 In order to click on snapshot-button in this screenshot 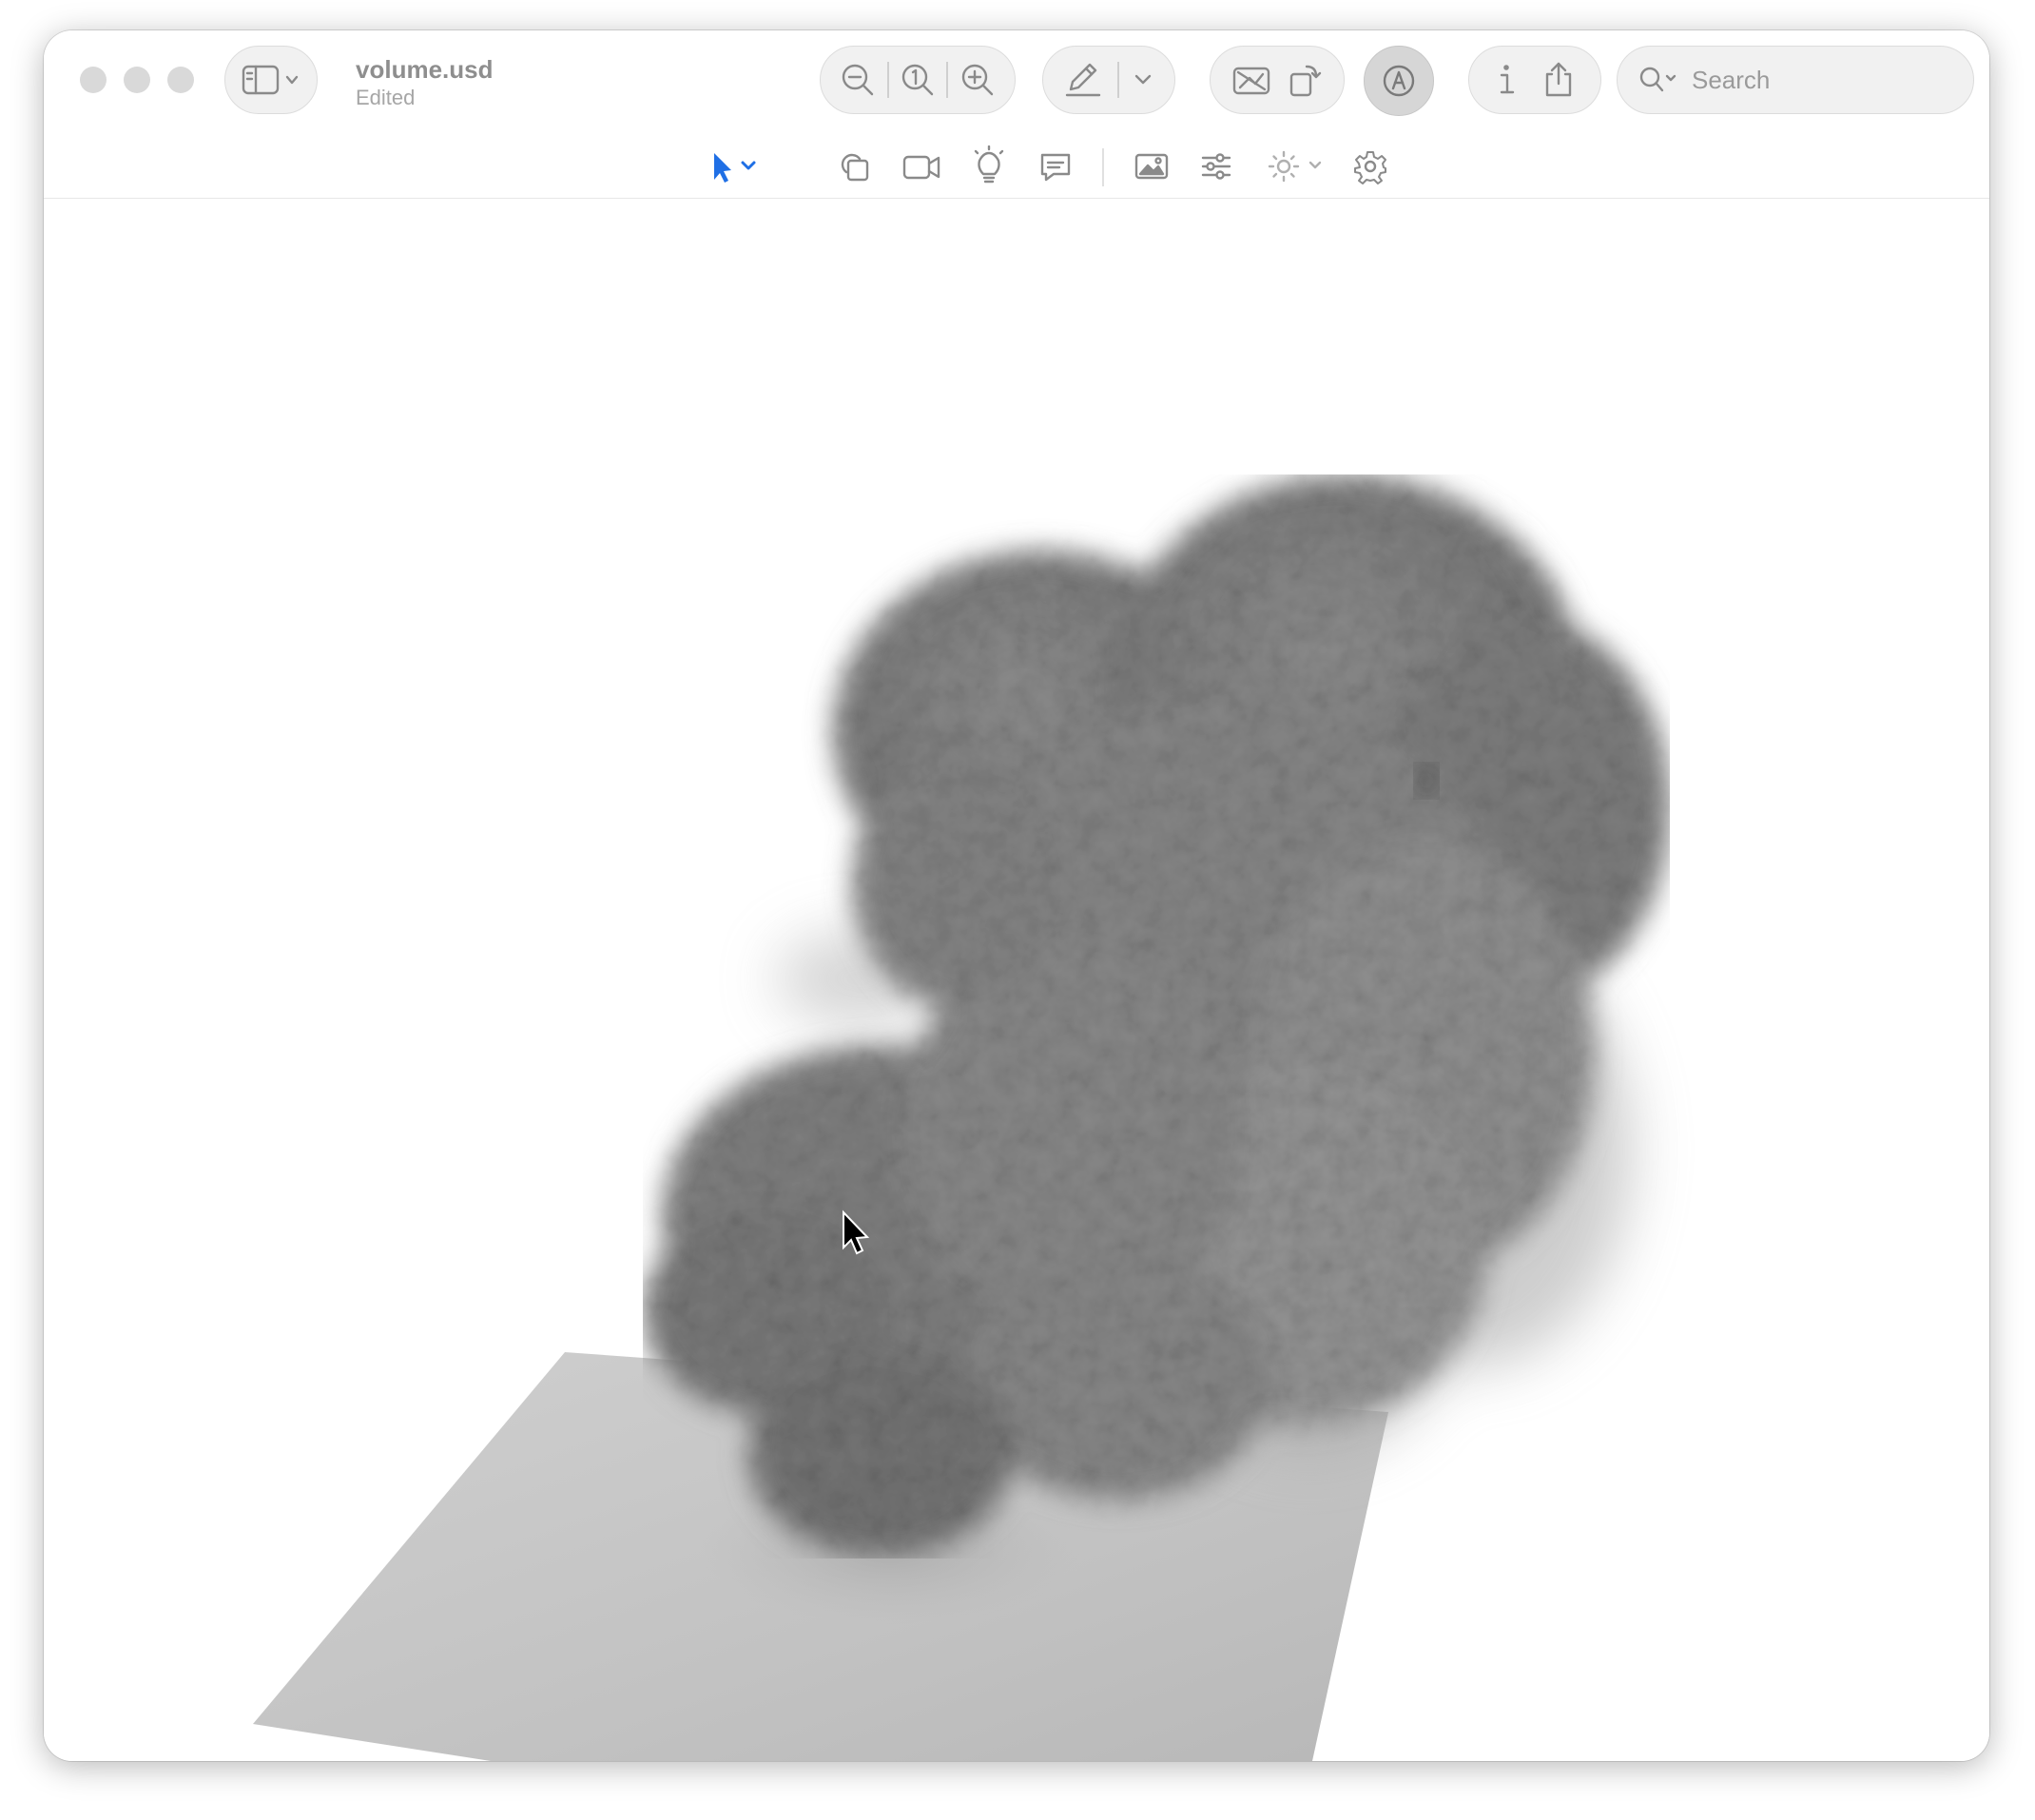, I will do `click(1251, 80)`.